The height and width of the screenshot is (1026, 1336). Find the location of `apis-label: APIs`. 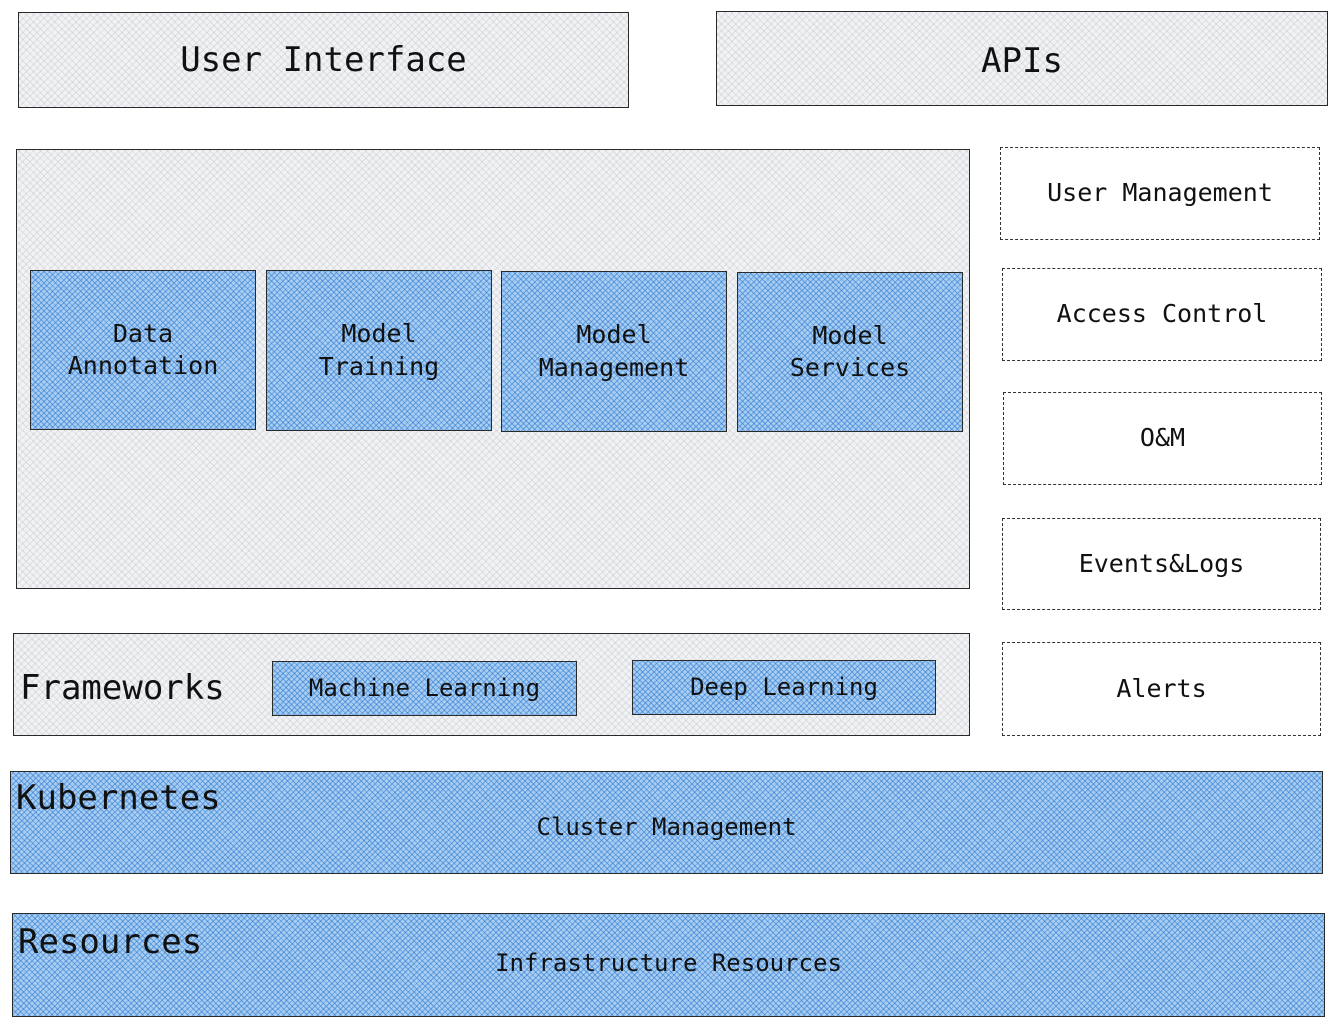

apis-label: APIs is located at coordinates (1022, 61).